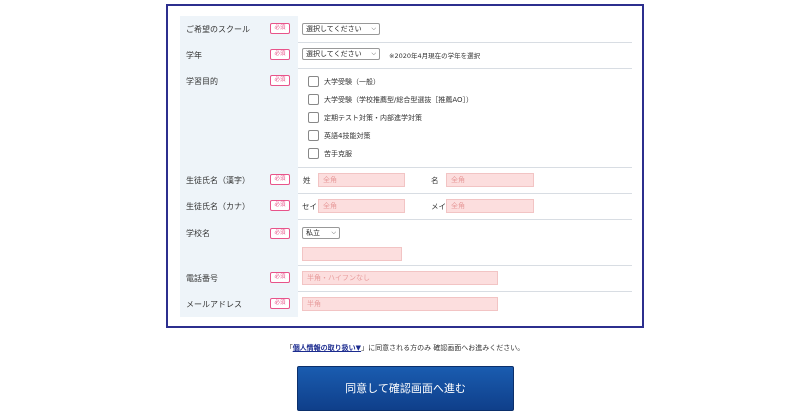  I want to click on last-name-prefix: 姓, so click(307, 180).